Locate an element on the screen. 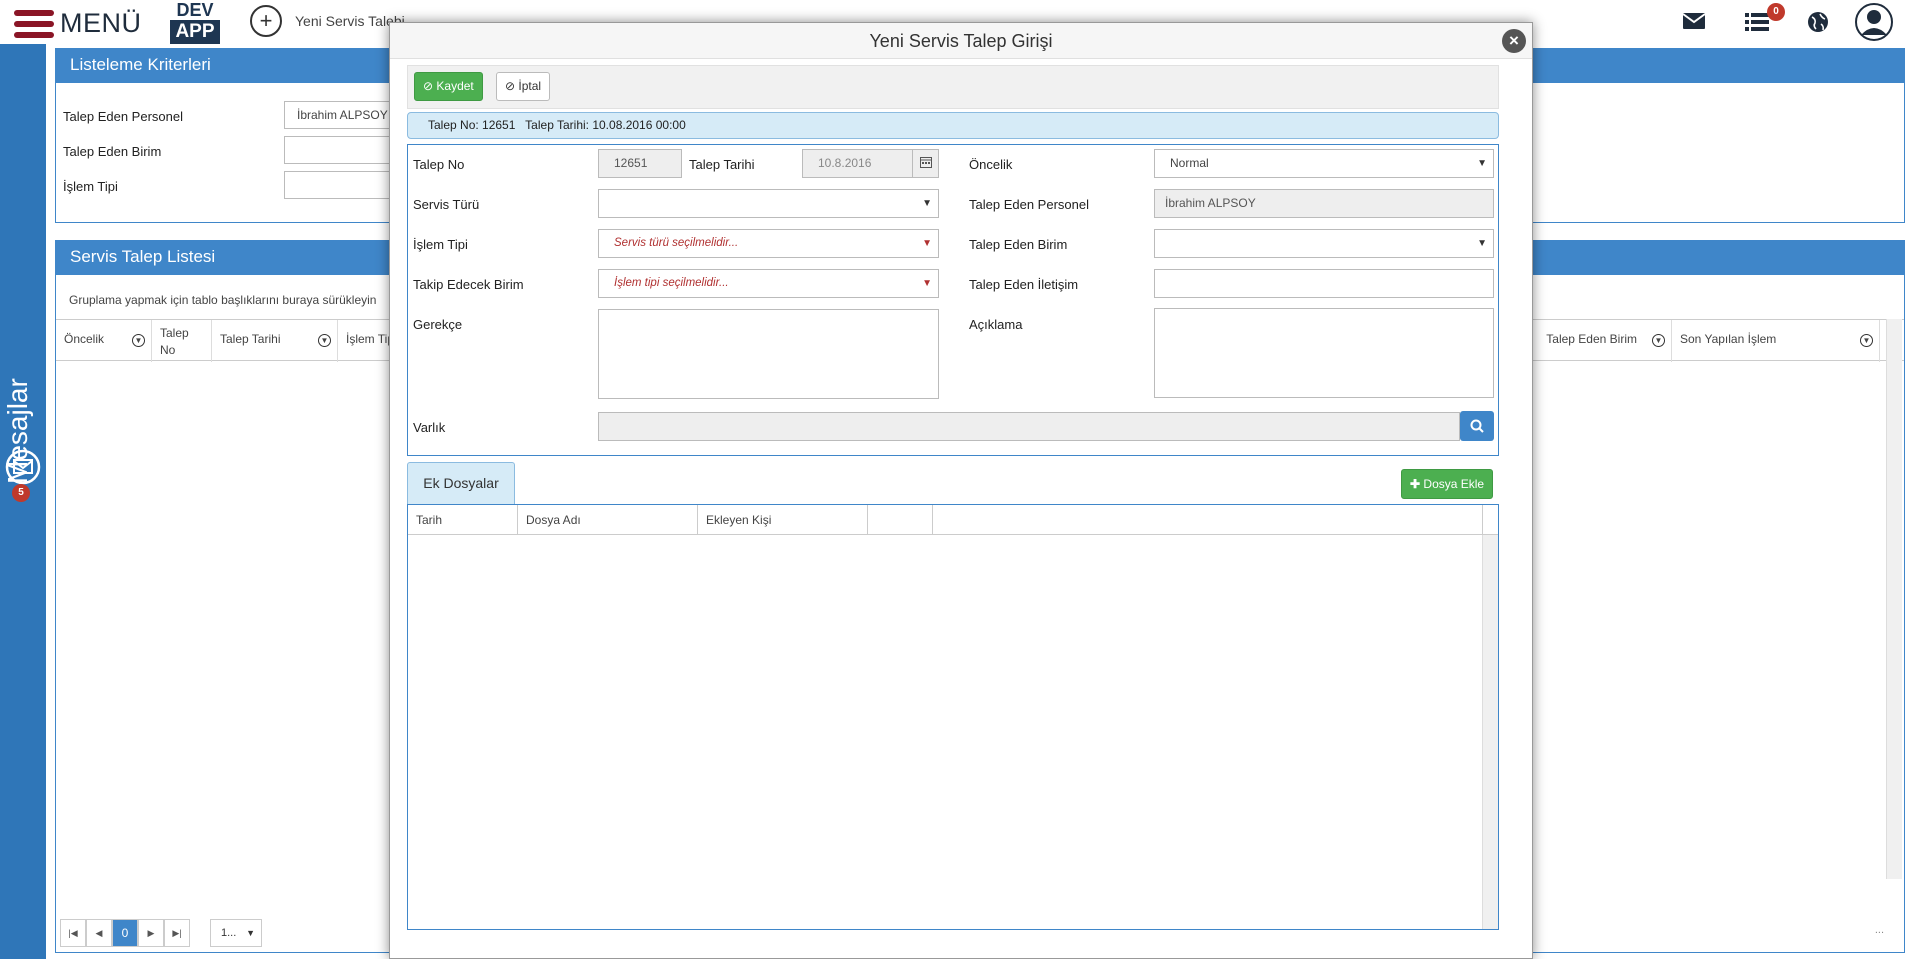 This screenshot has width=1912, height=959. envelope-outline-icon is located at coordinates (23, 468).